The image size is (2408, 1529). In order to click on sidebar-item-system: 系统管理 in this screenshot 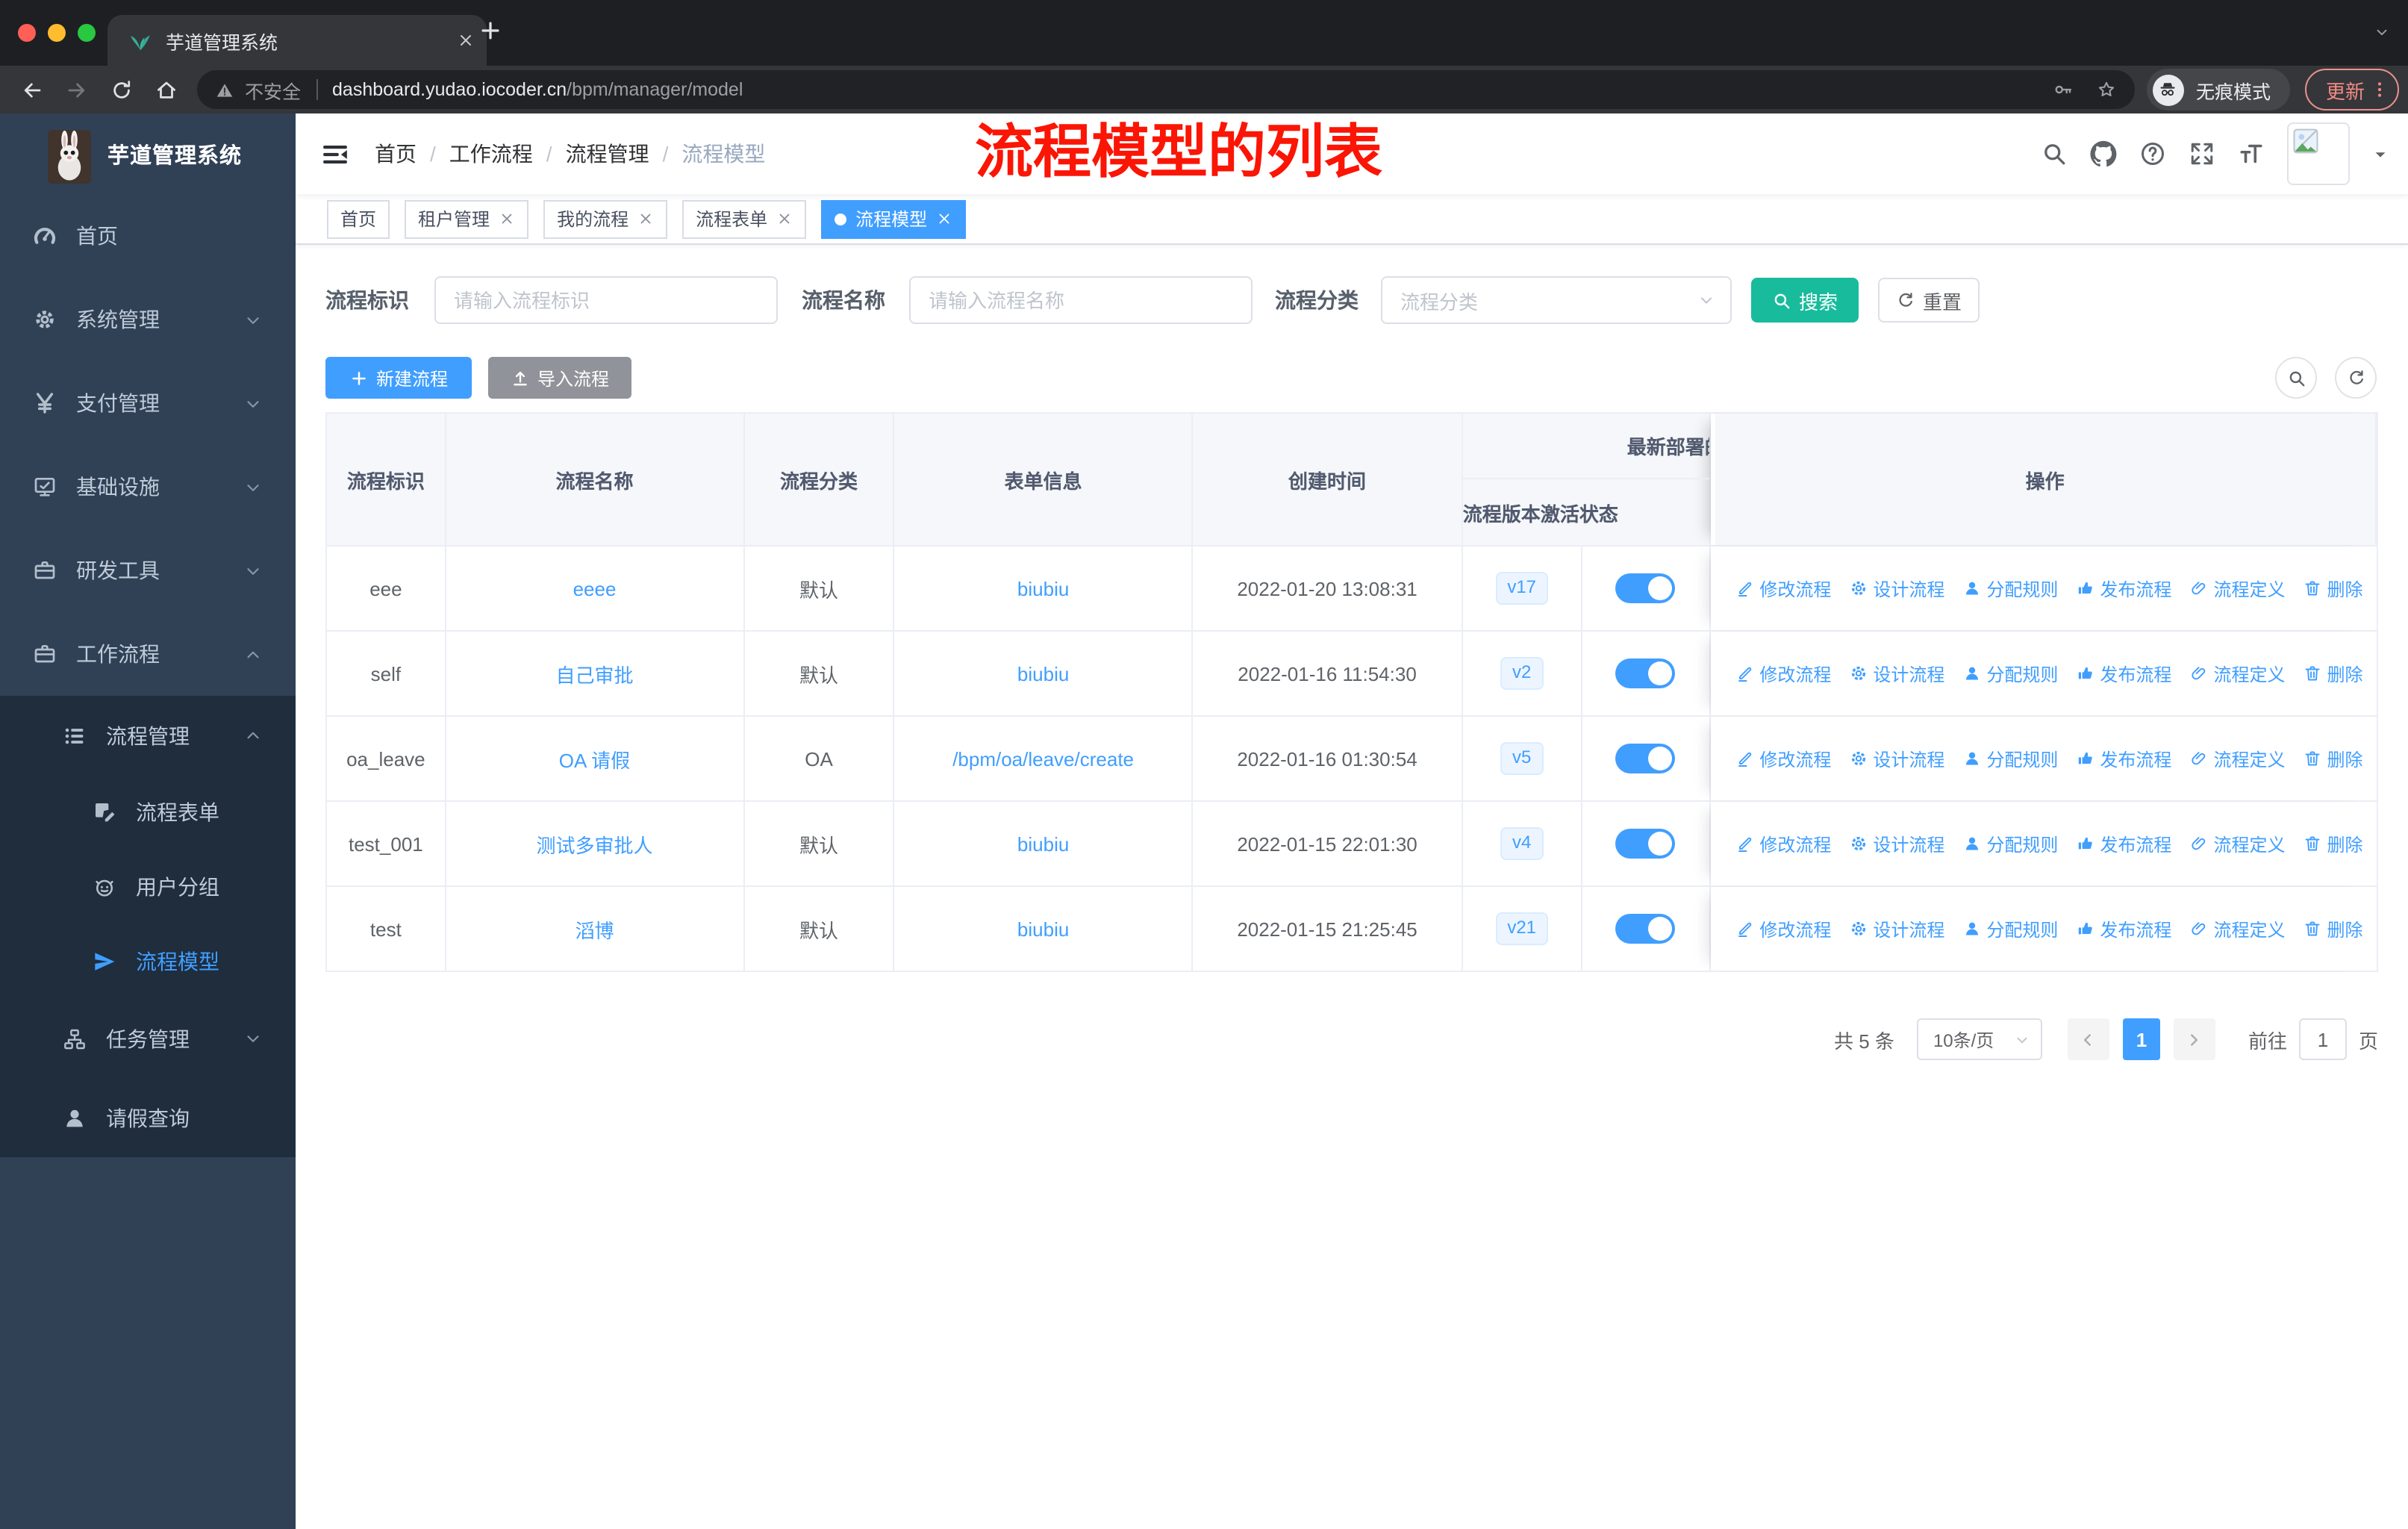, I will do `click(148, 319)`.